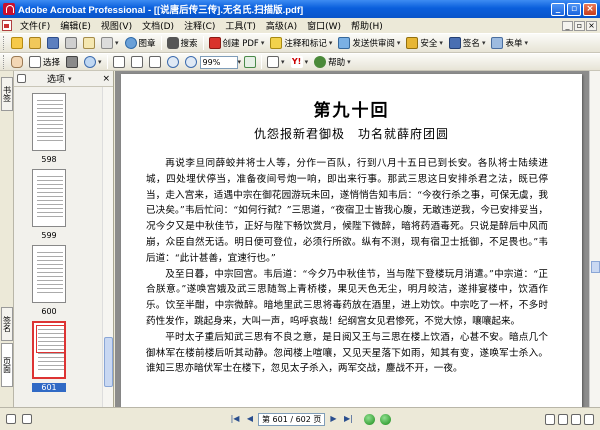  What do you see at coordinates (567, 25) in the screenshot?
I see `doc-minimize-button: _` at bounding box center [567, 25].